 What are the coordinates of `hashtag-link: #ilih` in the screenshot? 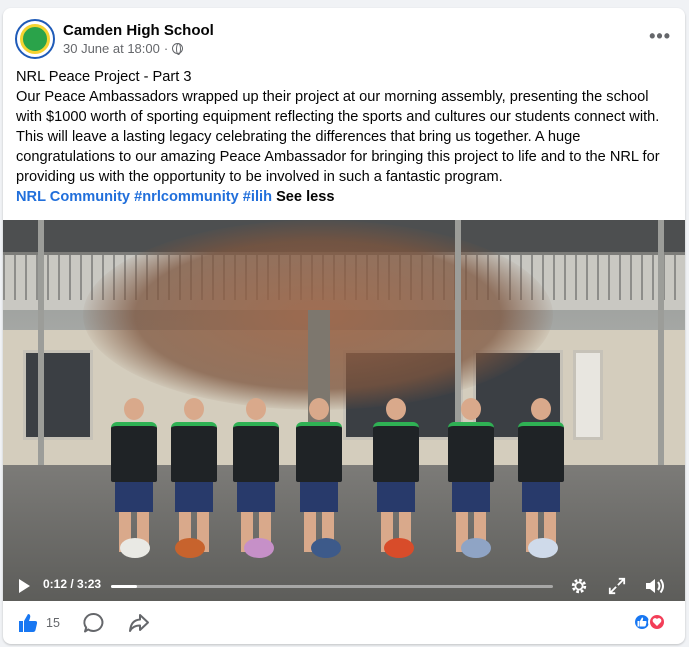 It's located at (257, 197).